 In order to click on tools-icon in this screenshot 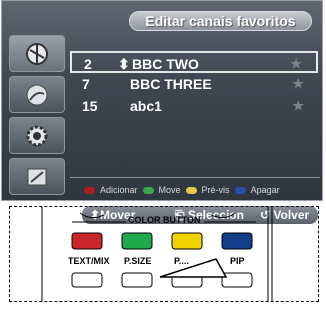, I will do `click(37, 176)`.